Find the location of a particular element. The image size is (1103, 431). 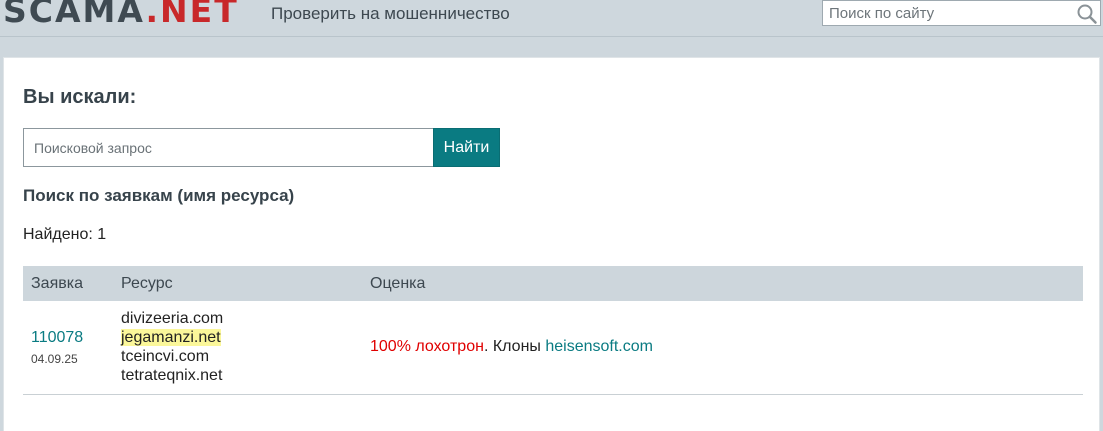

top-bar: SCAMA.NET Проверить на мошенничество is located at coordinates (551, 18).